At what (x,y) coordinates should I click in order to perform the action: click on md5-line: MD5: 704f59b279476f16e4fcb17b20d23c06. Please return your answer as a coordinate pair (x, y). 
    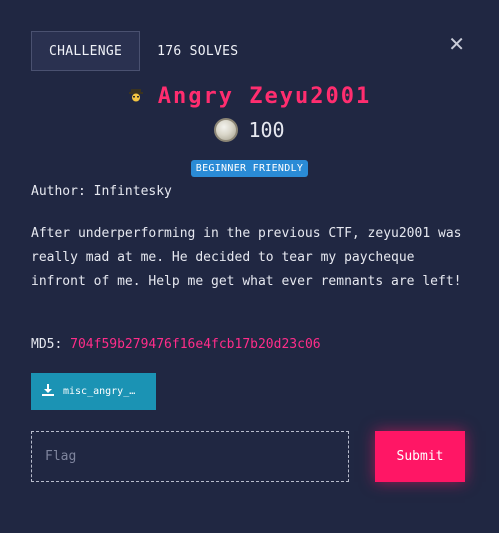
    Looking at the image, I should click on (176, 344).